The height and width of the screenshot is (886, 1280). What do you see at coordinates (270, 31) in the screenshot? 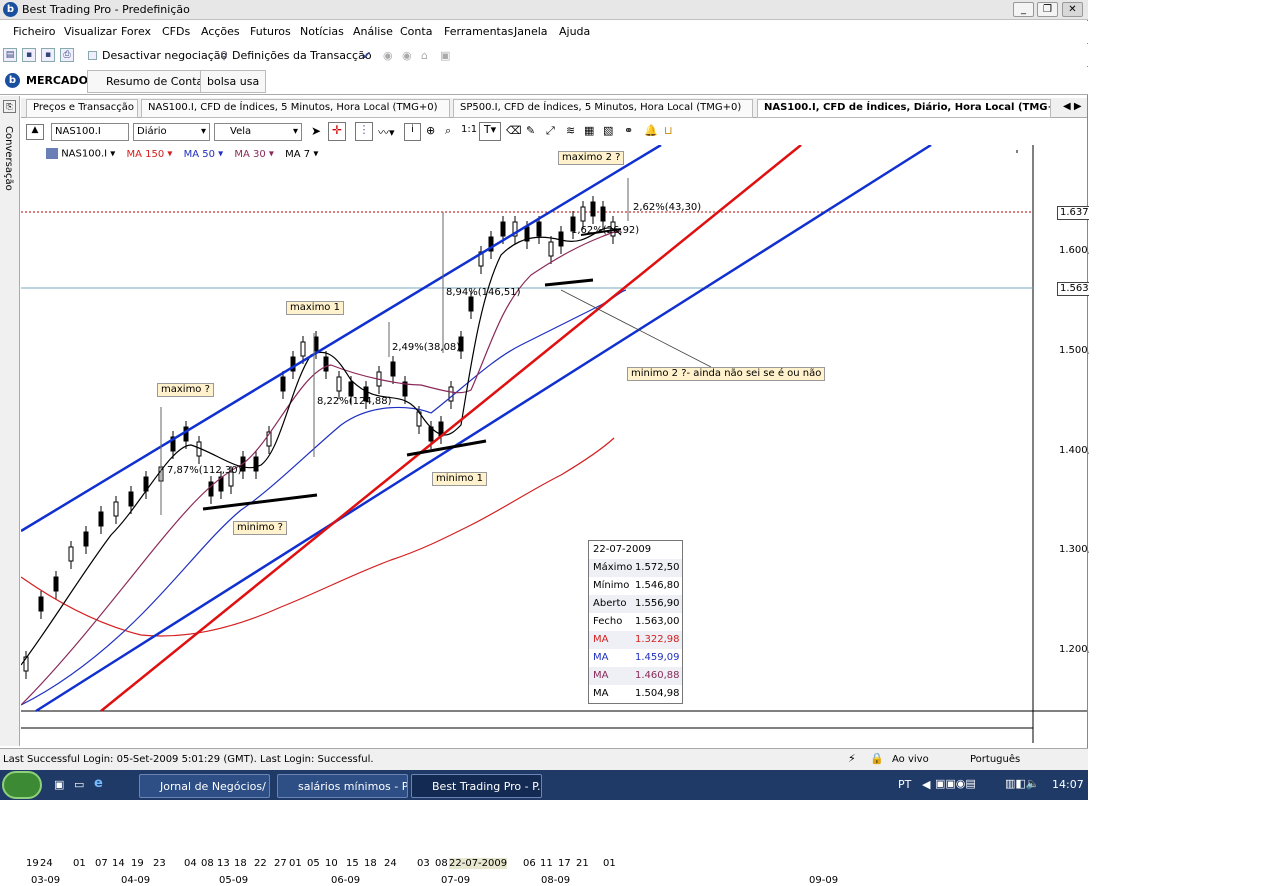
I see `menu-futuros: Futuros` at bounding box center [270, 31].